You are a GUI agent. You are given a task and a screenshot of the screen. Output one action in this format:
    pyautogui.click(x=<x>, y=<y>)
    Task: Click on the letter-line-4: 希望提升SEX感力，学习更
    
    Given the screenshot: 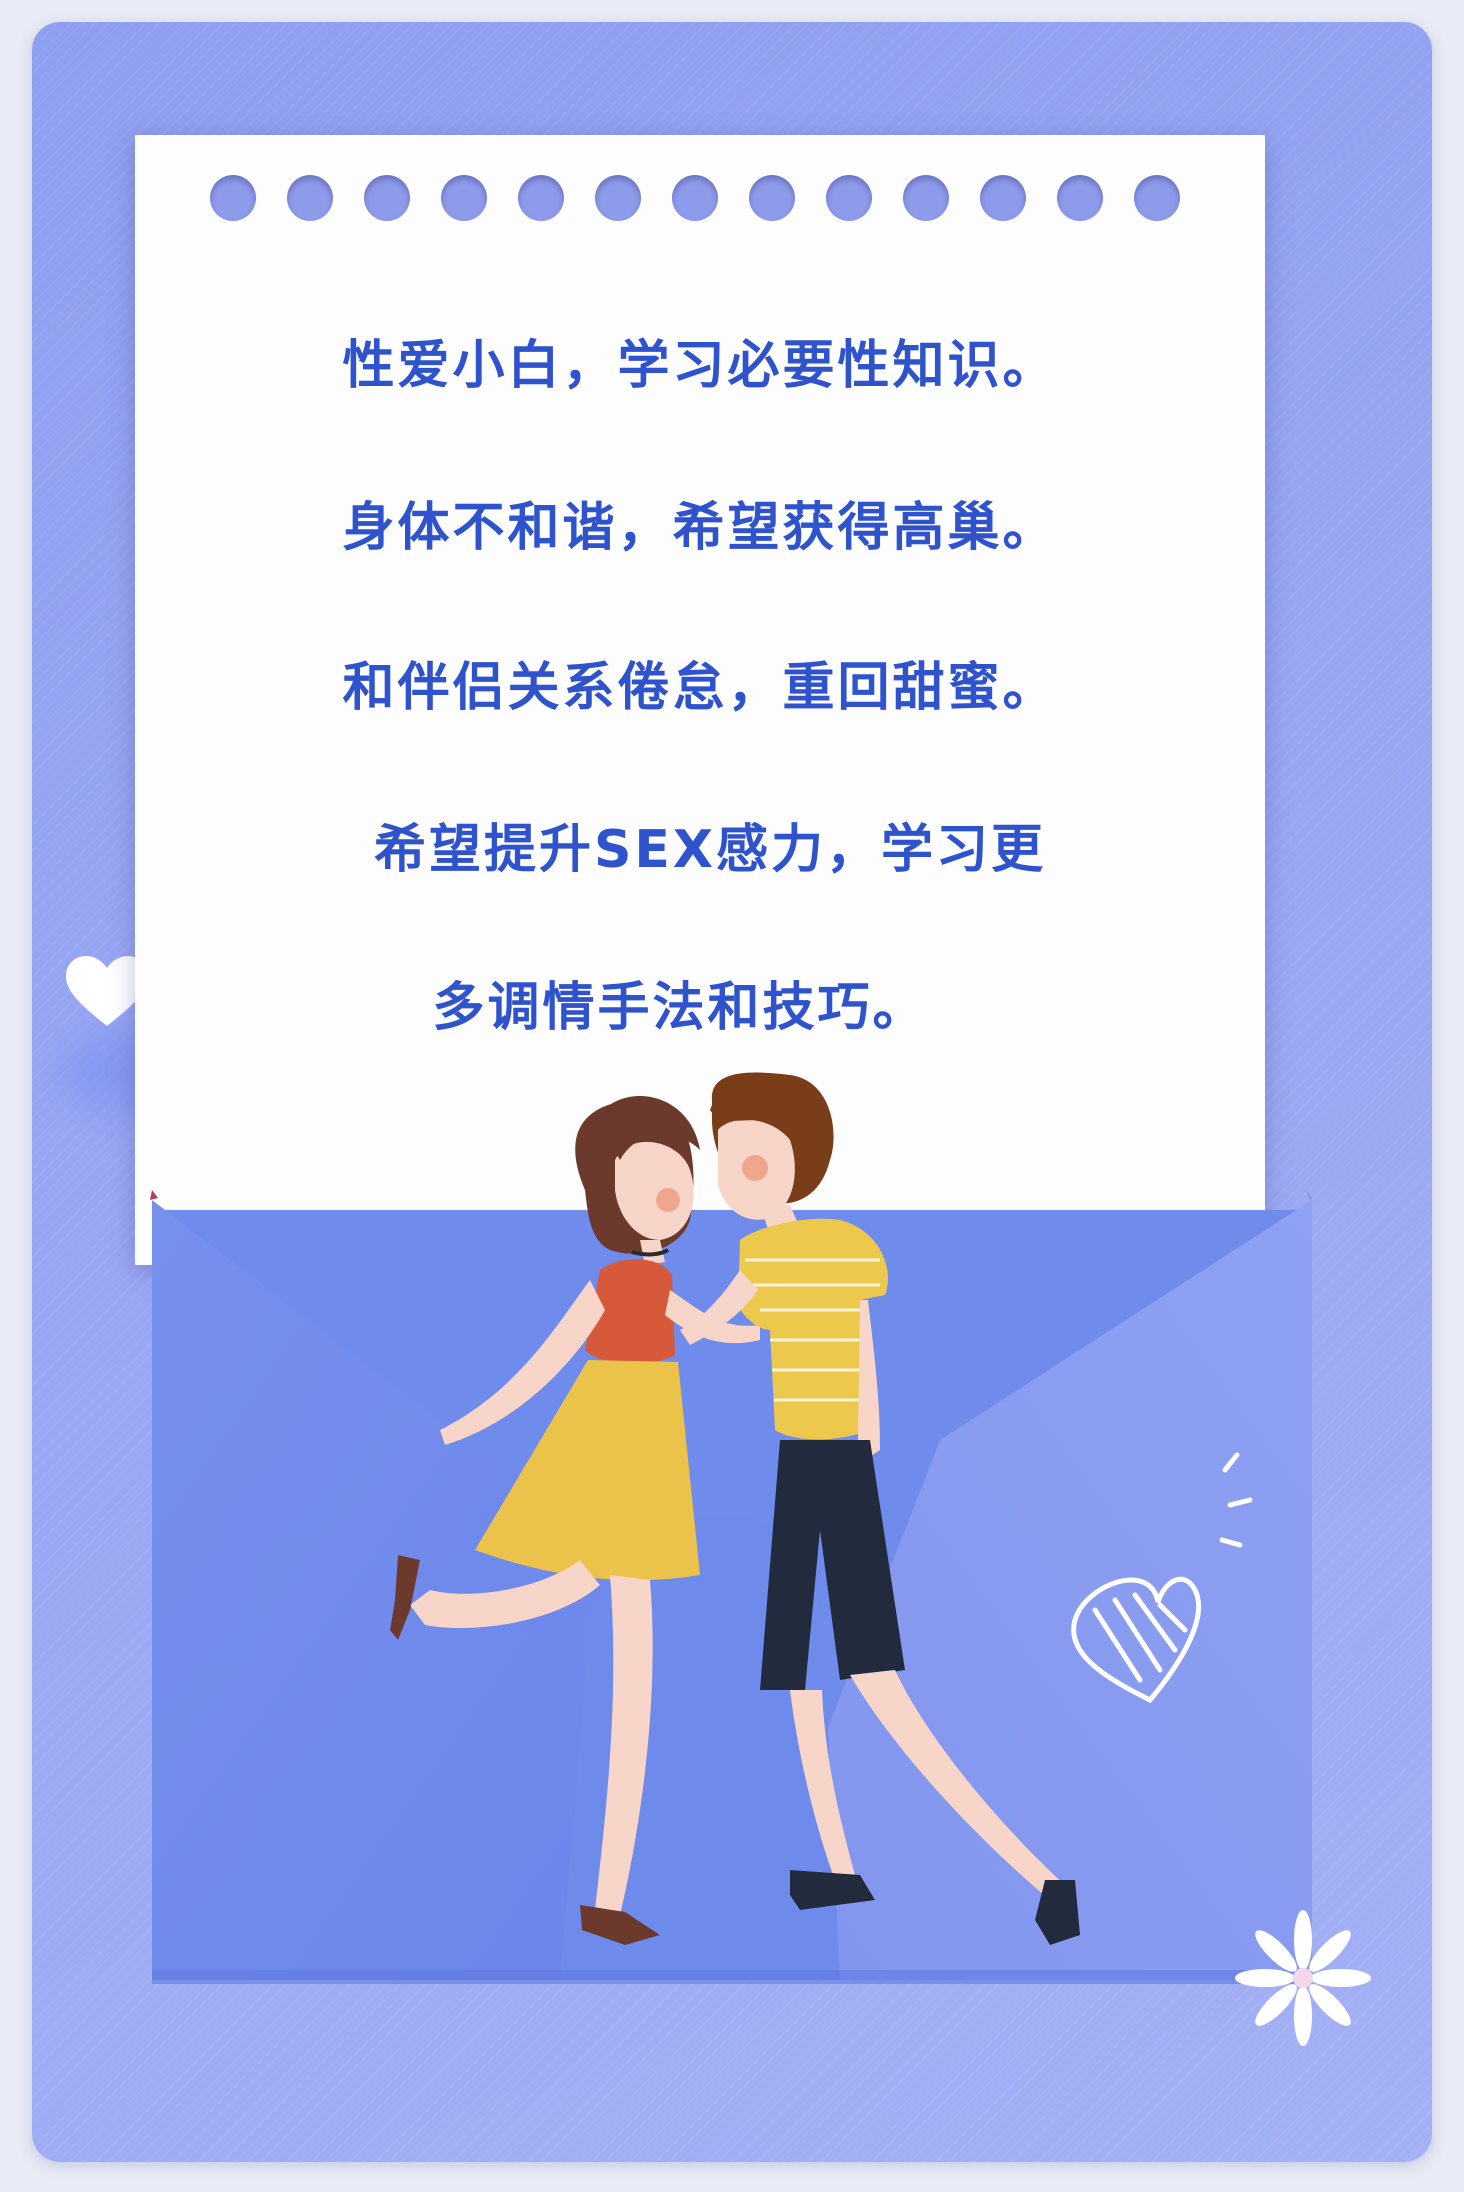 What is the action you would take?
    pyautogui.click(x=710, y=850)
    